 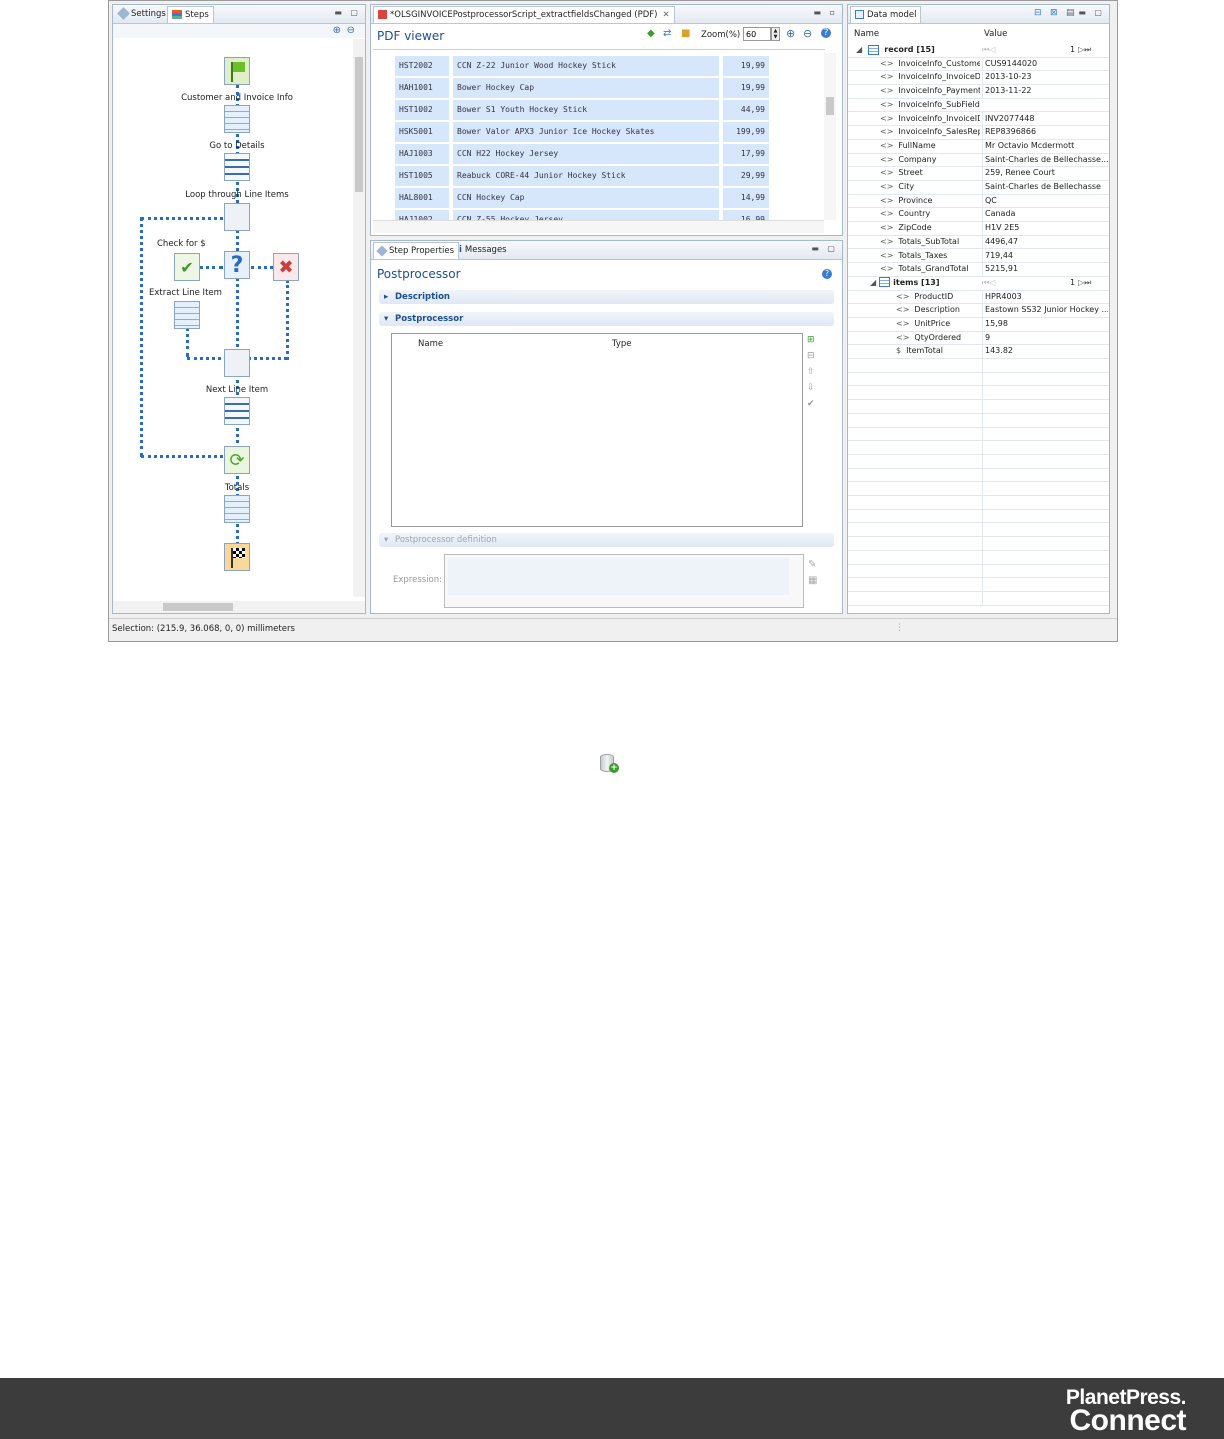 What do you see at coordinates (790, 33) in the screenshot?
I see `pdf-zoom-in-icon: ⊕` at bounding box center [790, 33].